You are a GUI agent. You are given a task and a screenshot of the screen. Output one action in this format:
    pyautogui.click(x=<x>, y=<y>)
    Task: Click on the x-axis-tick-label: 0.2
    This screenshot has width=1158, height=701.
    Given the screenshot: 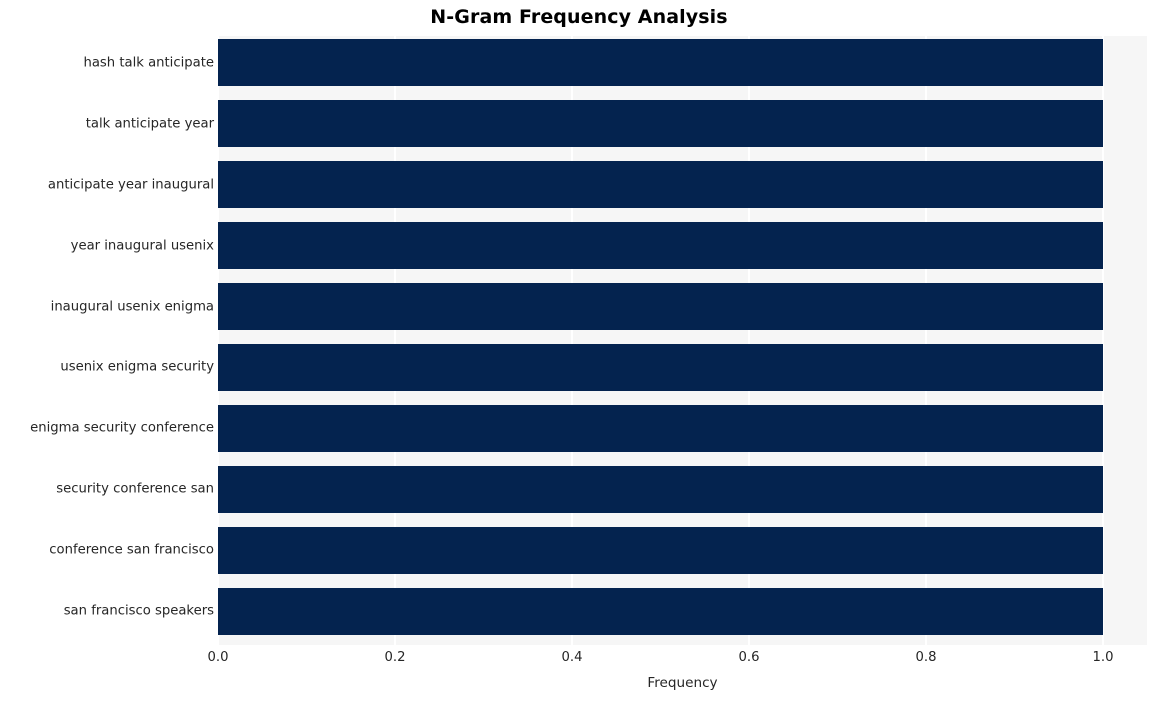 What is the action you would take?
    pyautogui.click(x=395, y=657)
    